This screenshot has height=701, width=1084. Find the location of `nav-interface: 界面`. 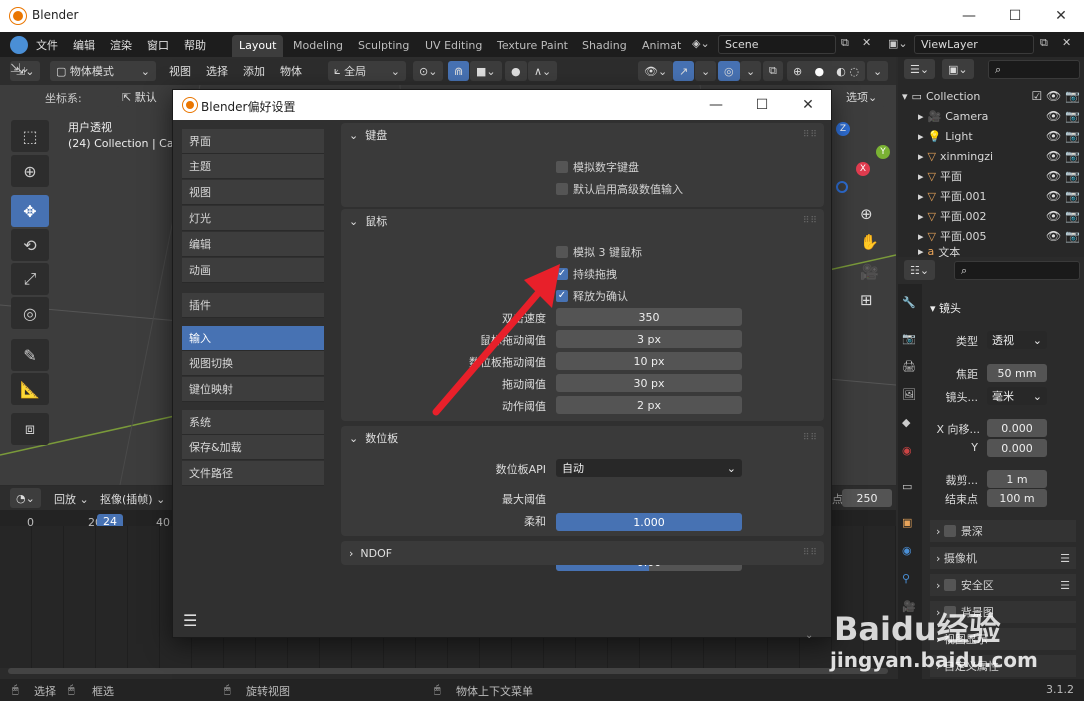

nav-interface: 界面 is located at coordinates (253, 141).